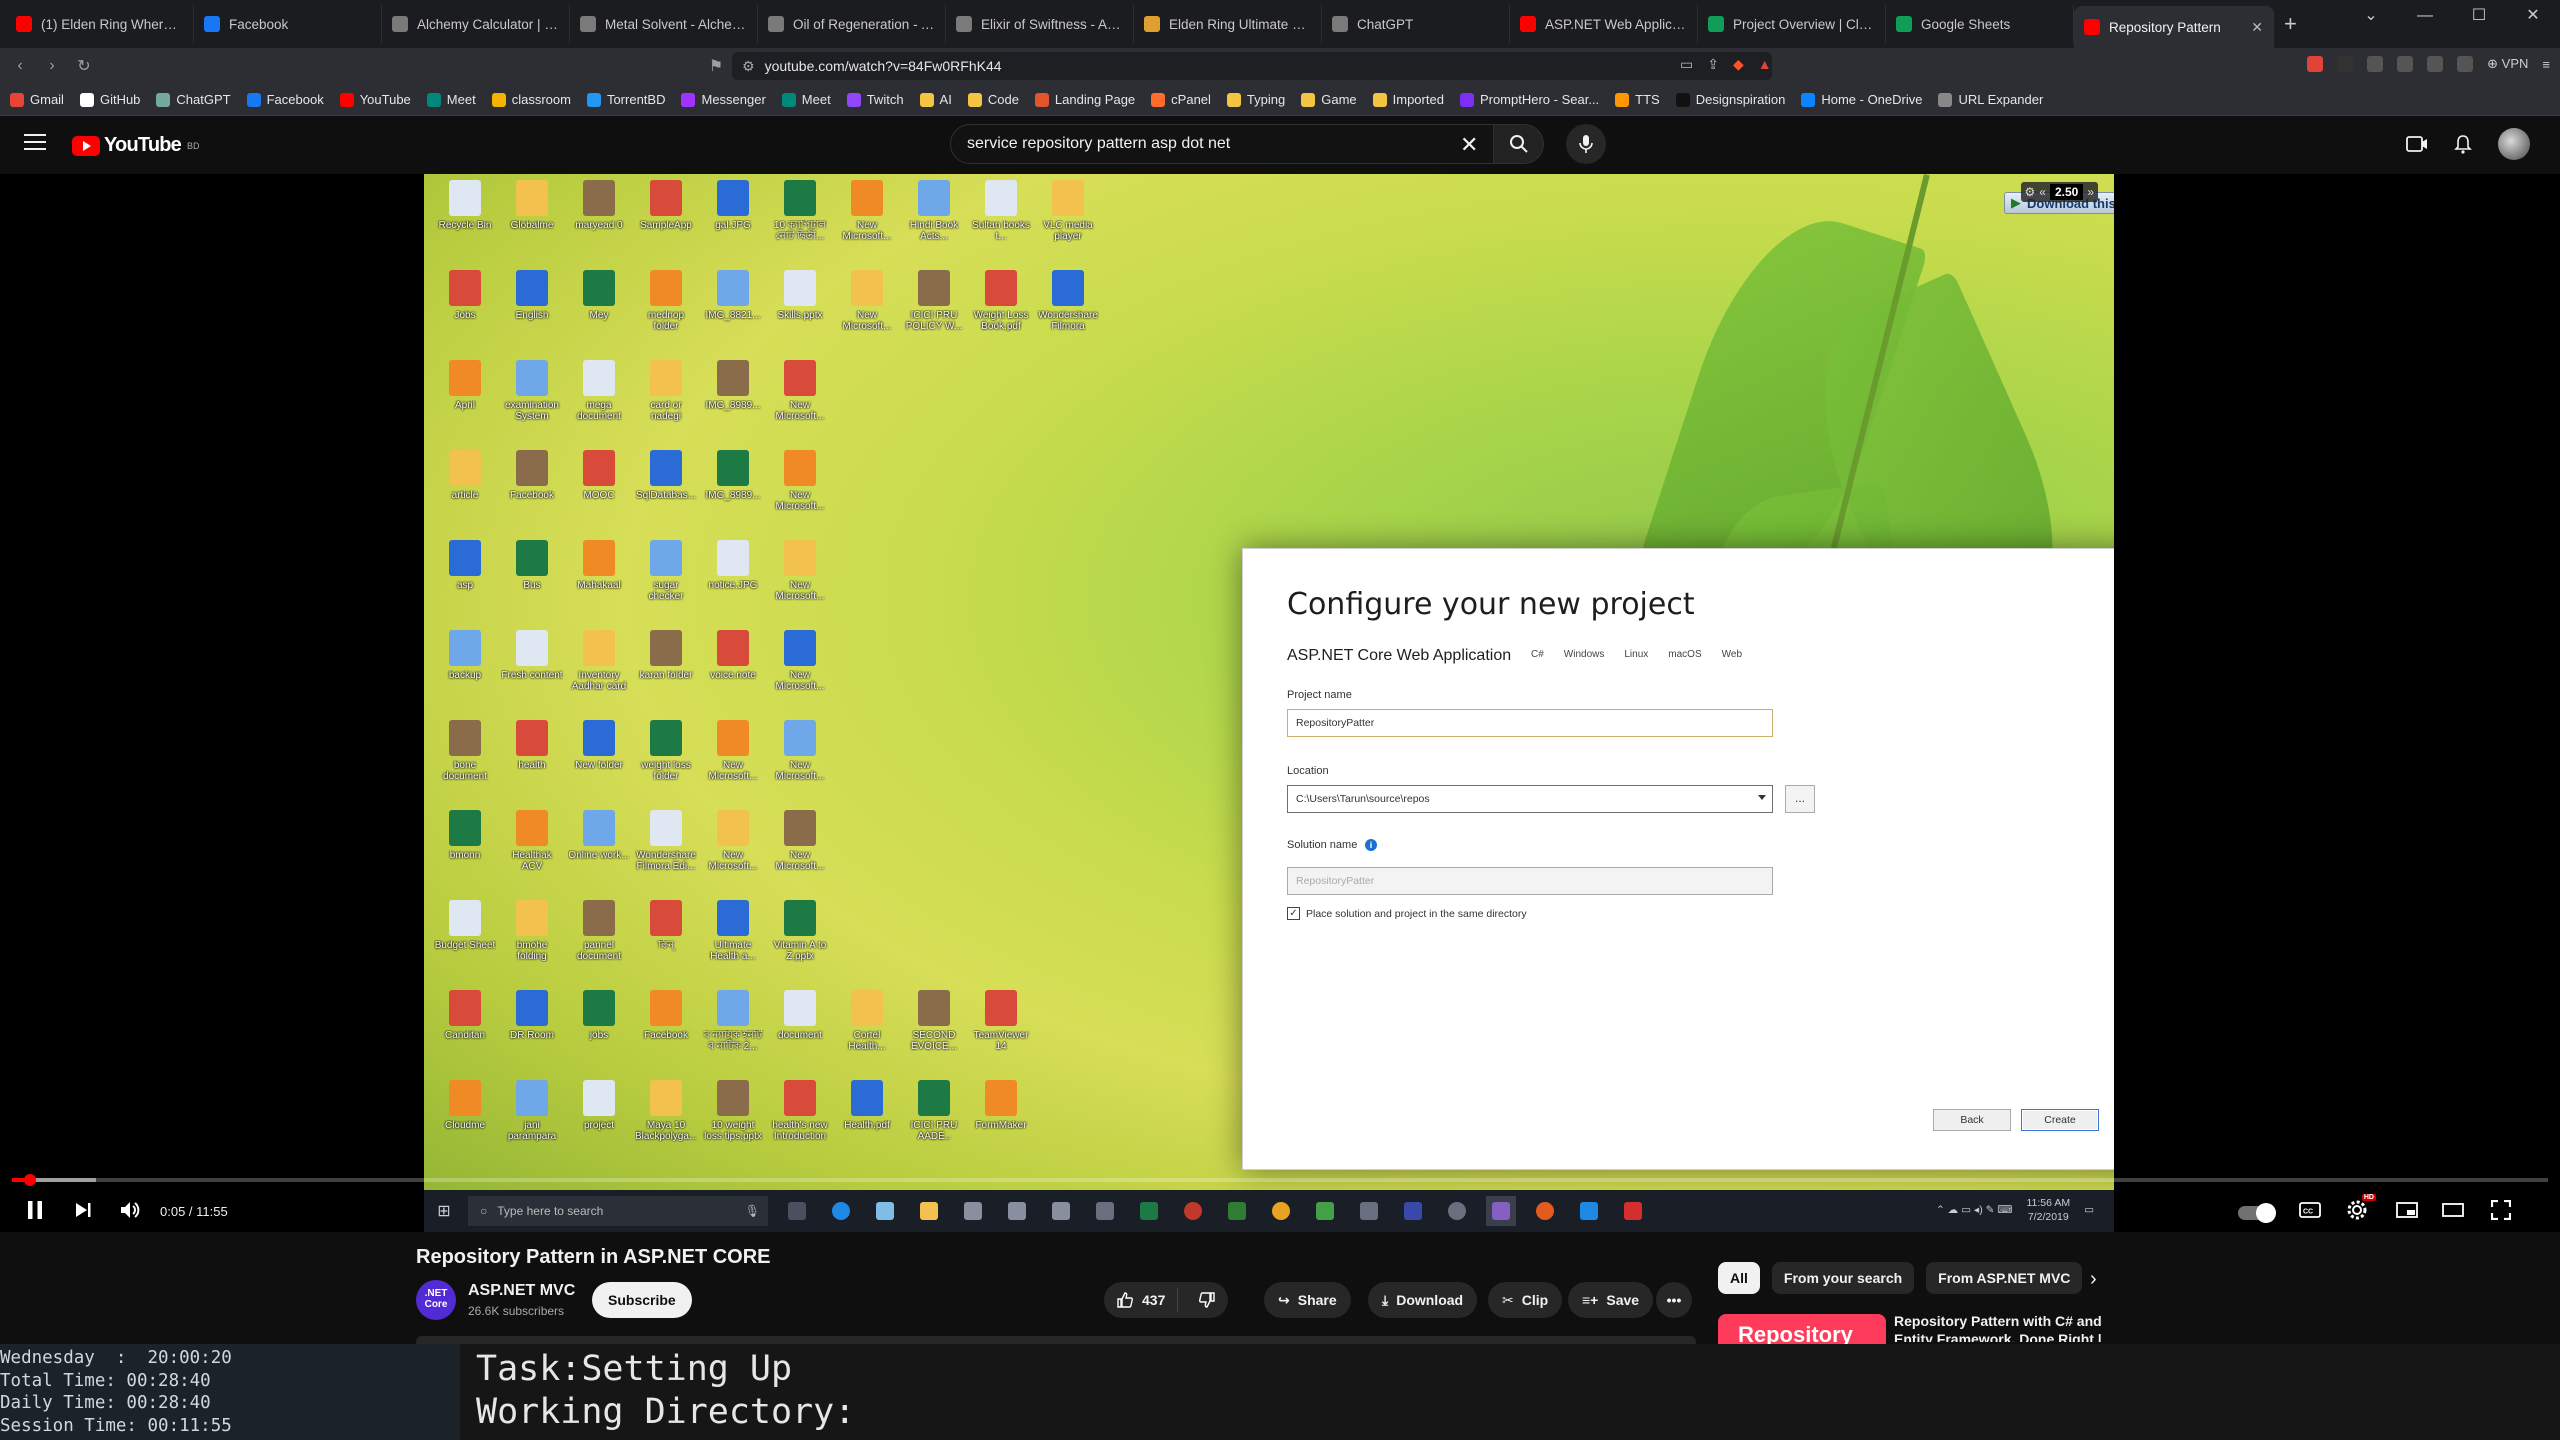 This screenshot has width=2560, height=1440. What do you see at coordinates (1222, 144) in the screenshot?
I see `search-input: service repository pattern asp dot net` at bounding box center [1222, 144].